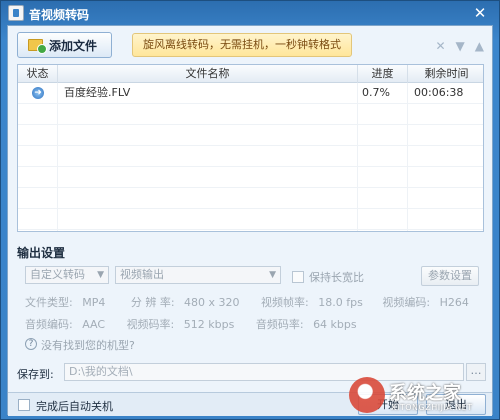  I want to click on table-header: 状态 文件名称 进度 剩余时间, so click(250, 74).